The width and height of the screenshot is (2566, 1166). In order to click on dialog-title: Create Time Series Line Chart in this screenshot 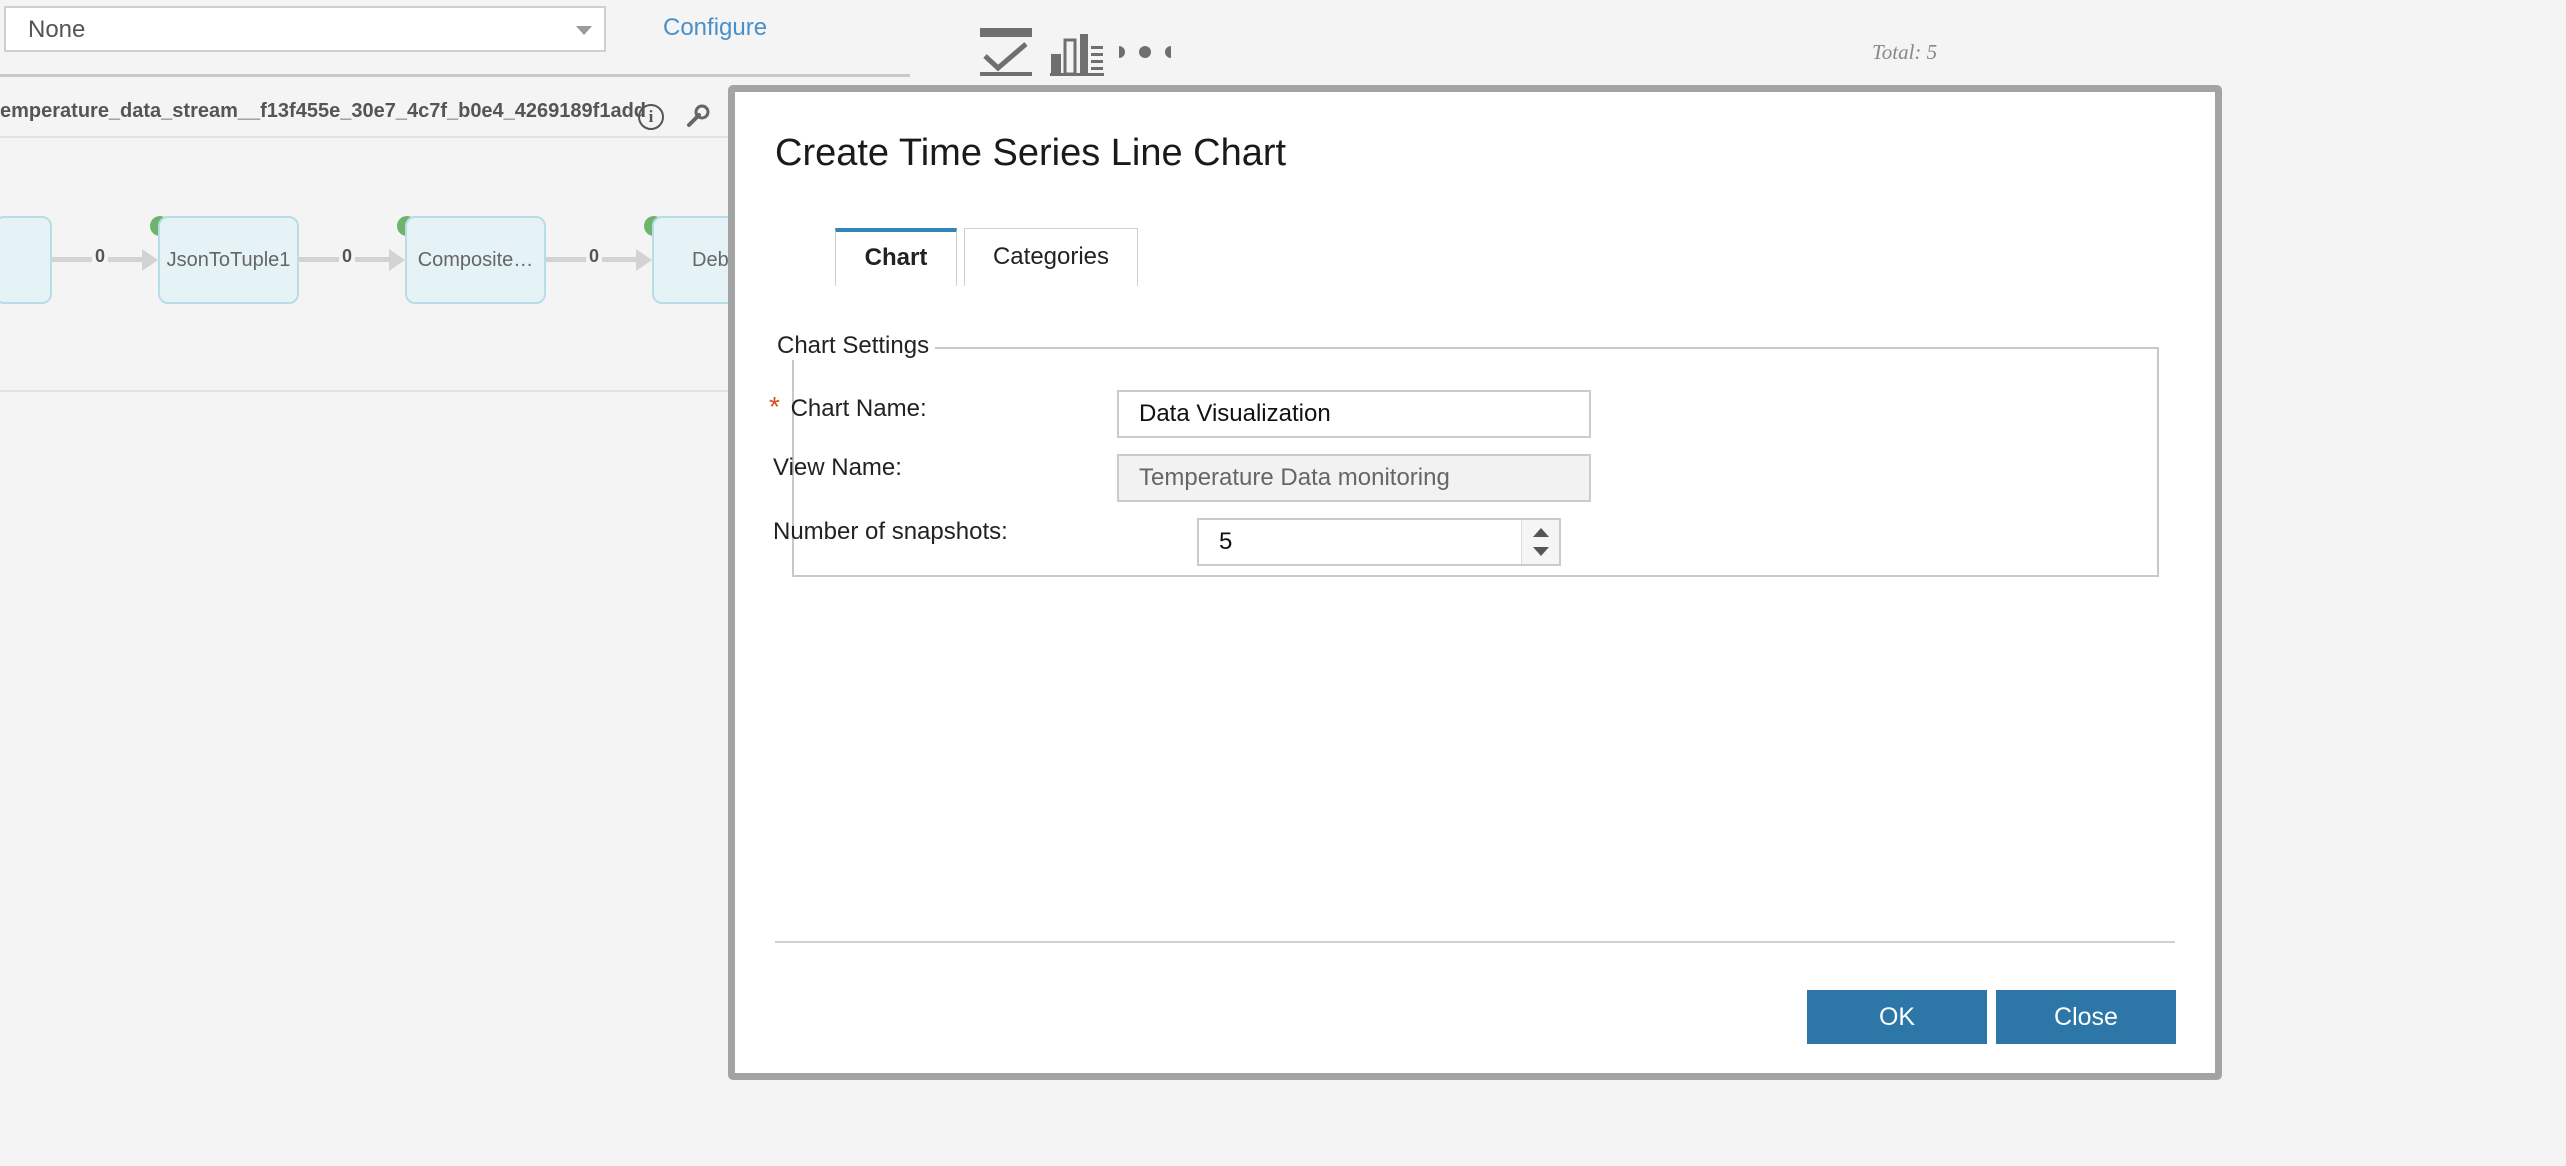, I will do `click(1031, 153)`.